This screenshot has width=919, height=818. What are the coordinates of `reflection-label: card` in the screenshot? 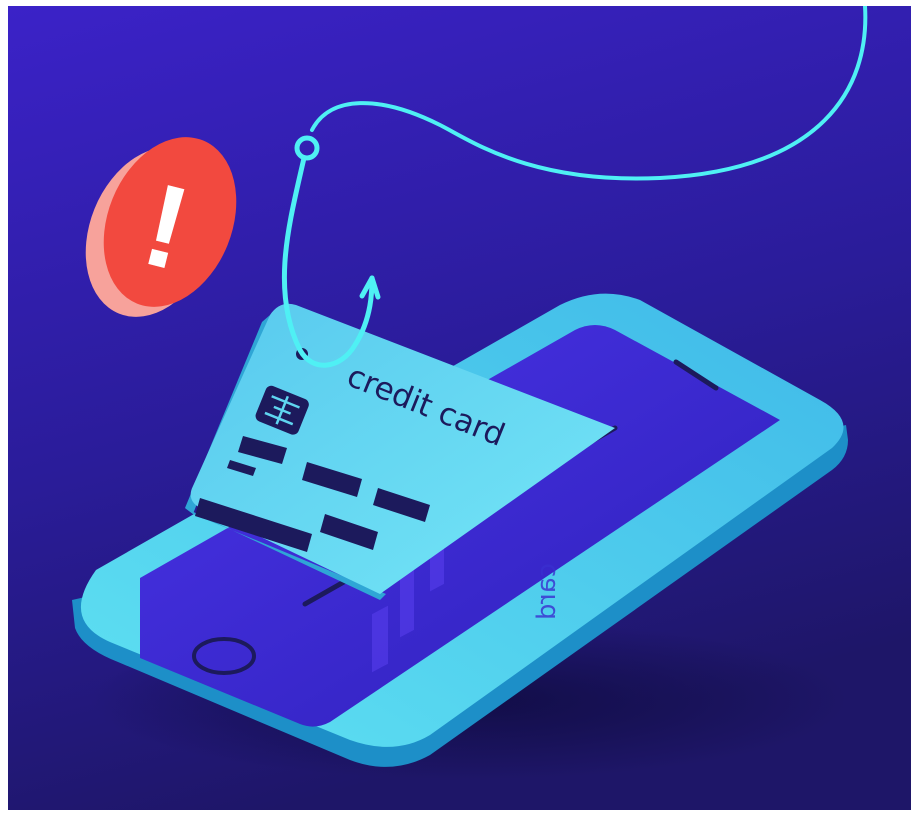 It's located at (547, 591).